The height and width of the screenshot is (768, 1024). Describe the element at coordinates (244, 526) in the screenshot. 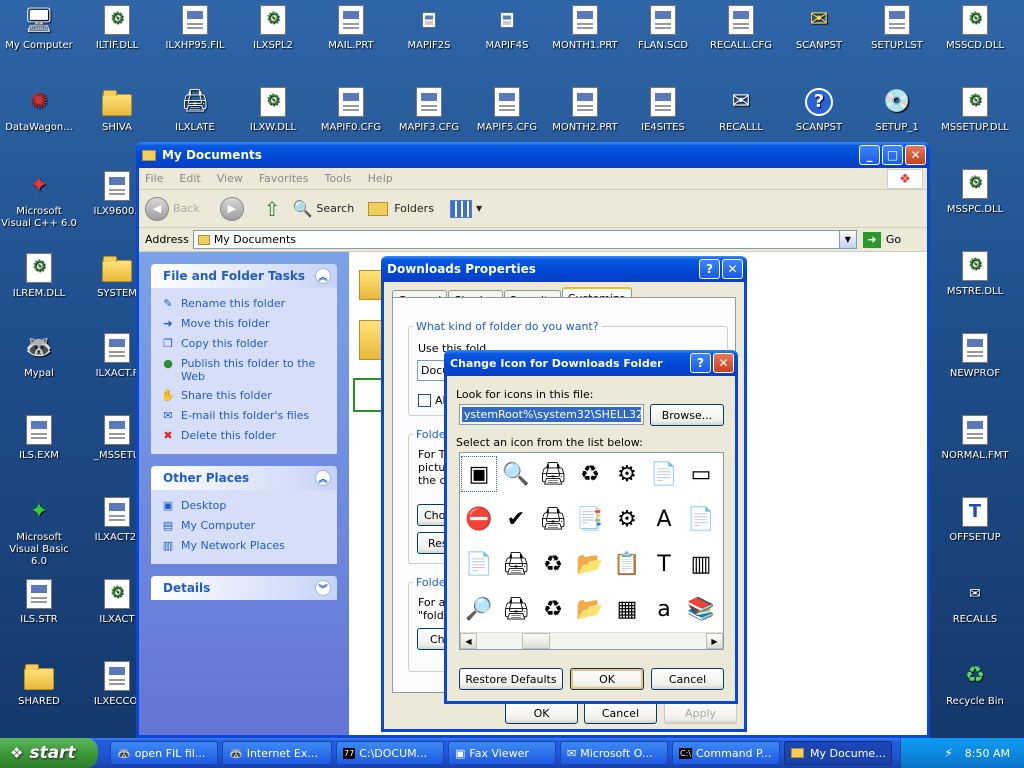

I see `place-my-computer: ▤ My Computer` at that location.